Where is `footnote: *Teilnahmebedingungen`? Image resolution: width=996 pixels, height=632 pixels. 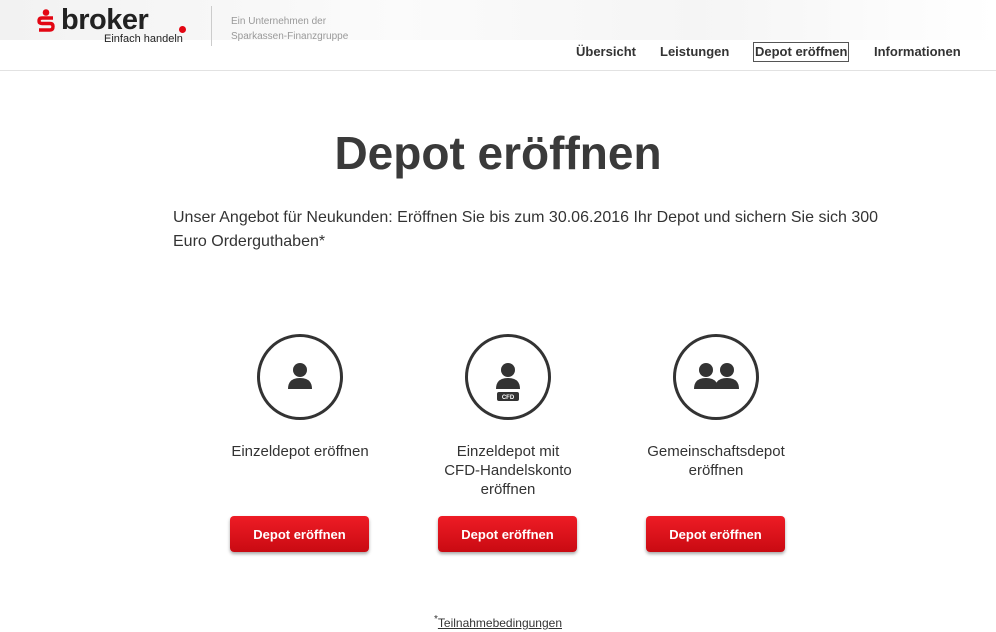
footnote: *Teilnahmebedingungen is located at coordinates (498, 622).